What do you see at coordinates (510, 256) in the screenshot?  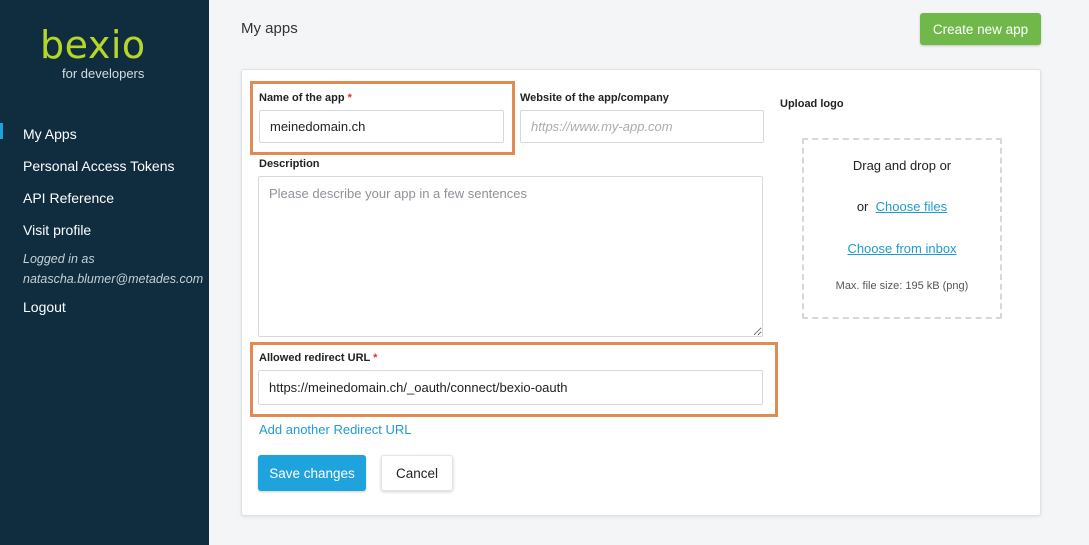 I see `description-textarea` at bounding box center [510, 256].